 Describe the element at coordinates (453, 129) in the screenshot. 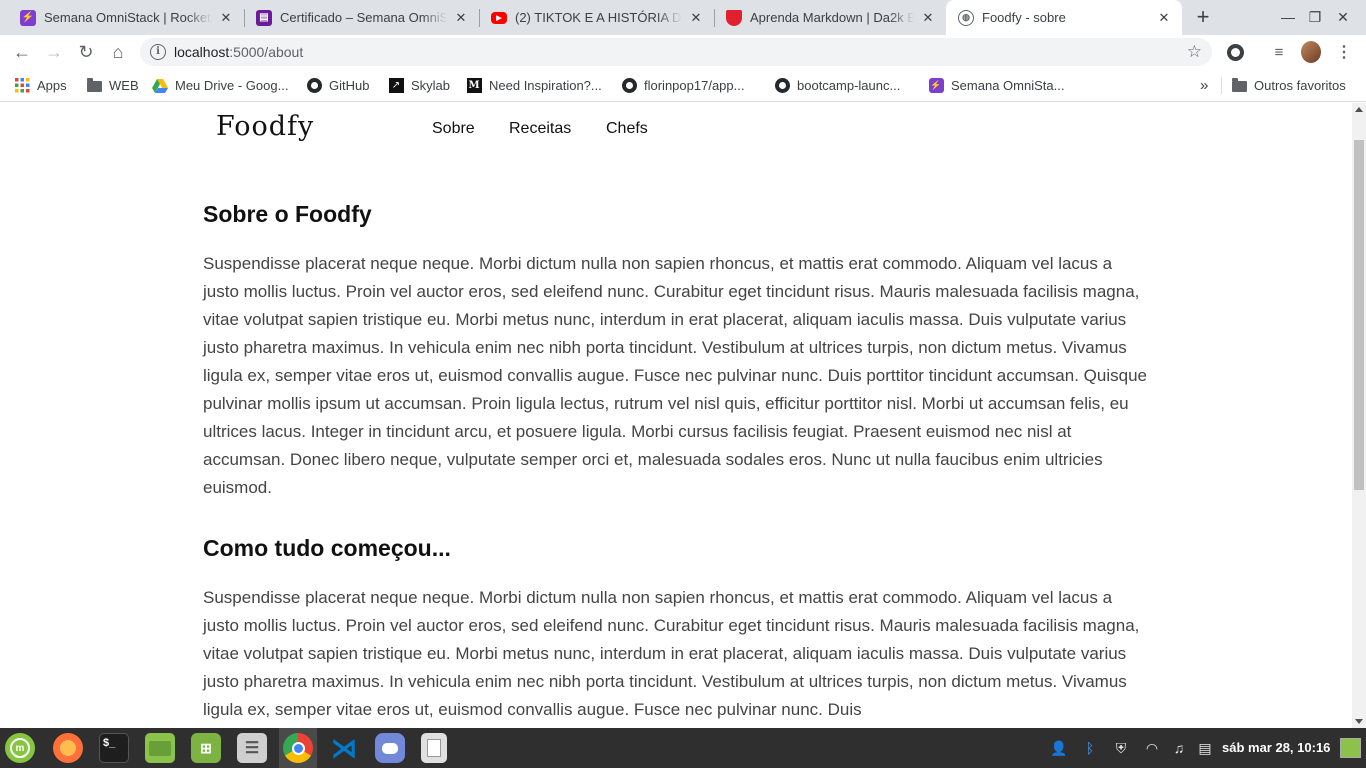

I see `nav-link-sobre: Sobre` at that location.